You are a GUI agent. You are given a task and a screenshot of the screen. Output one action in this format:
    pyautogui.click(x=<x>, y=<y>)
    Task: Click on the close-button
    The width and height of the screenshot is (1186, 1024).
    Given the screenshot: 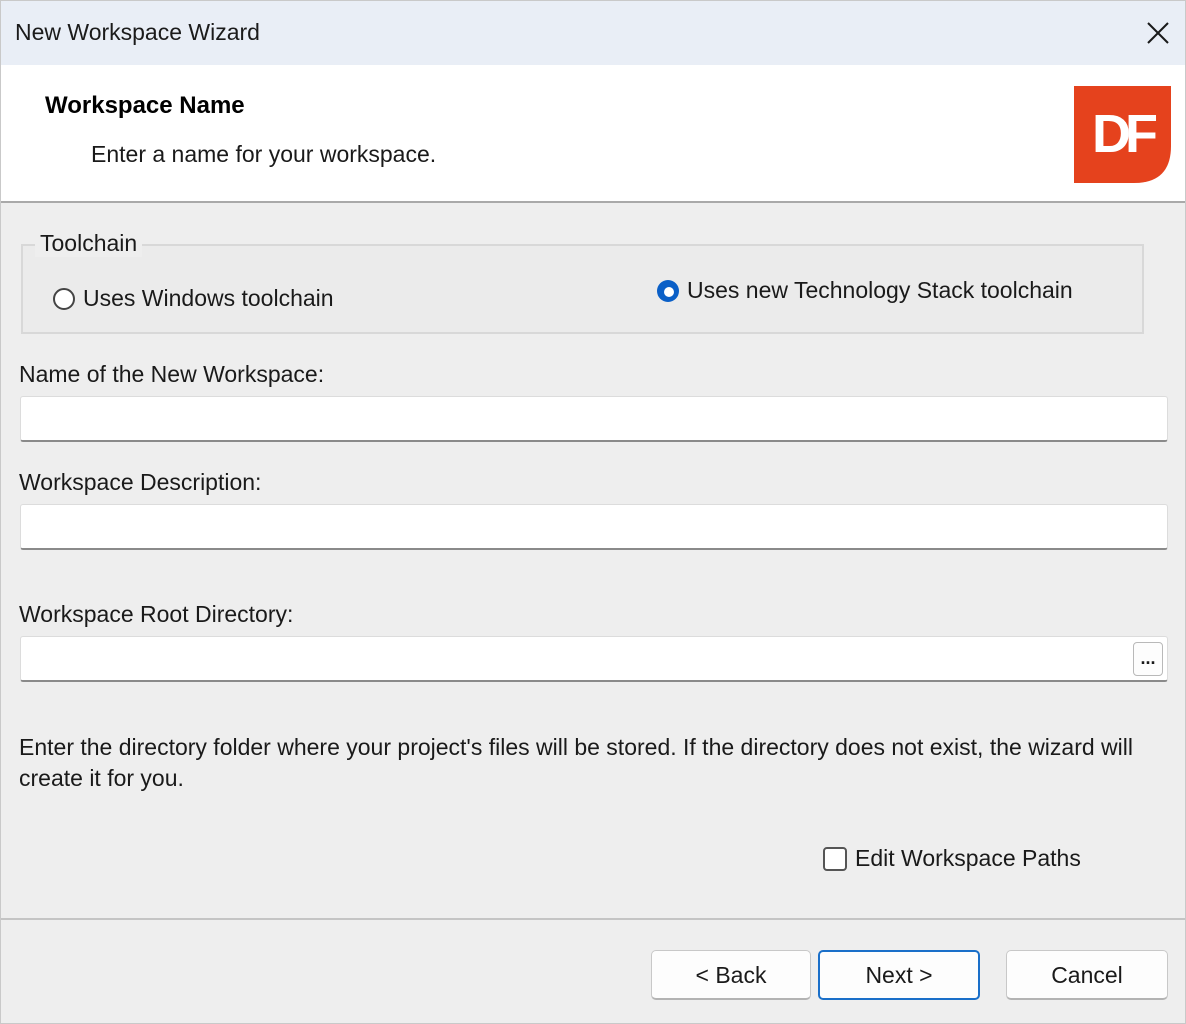 What is the action you would take?
    pyautogui.click(x=1157, y=33)
    